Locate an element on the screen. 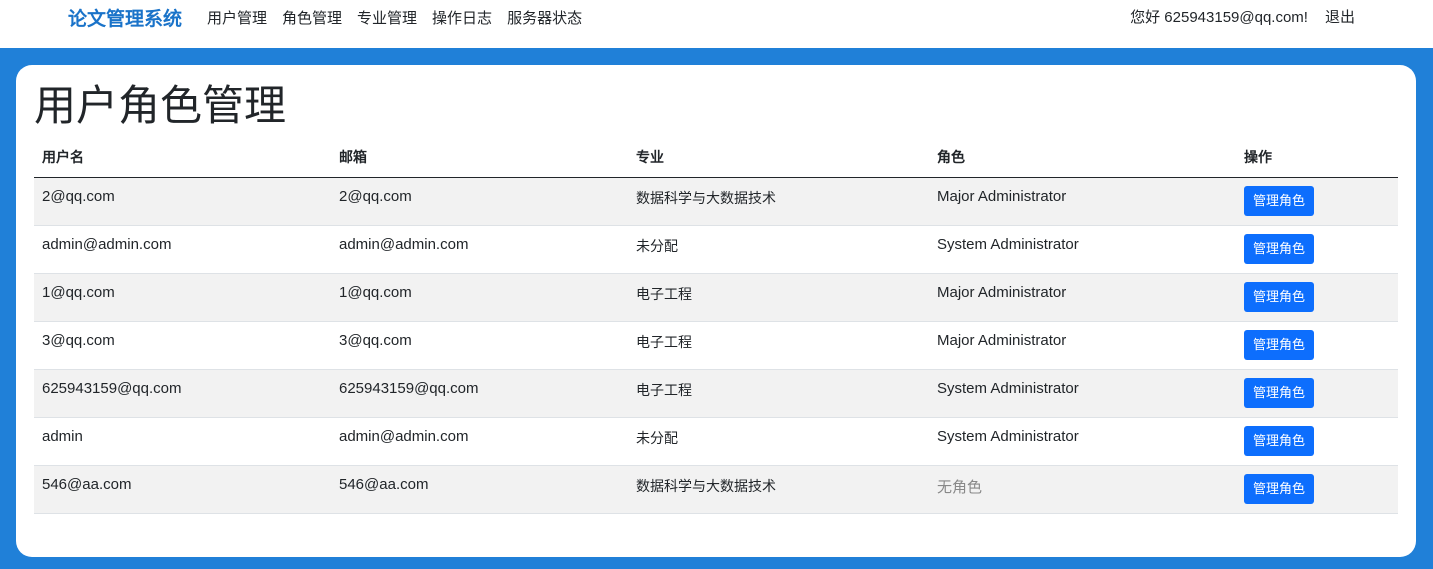 Image resolution: width=1433 pixels, height=569 pixels. cell-email: 3@qq.com is located at coordinates (479, 345).